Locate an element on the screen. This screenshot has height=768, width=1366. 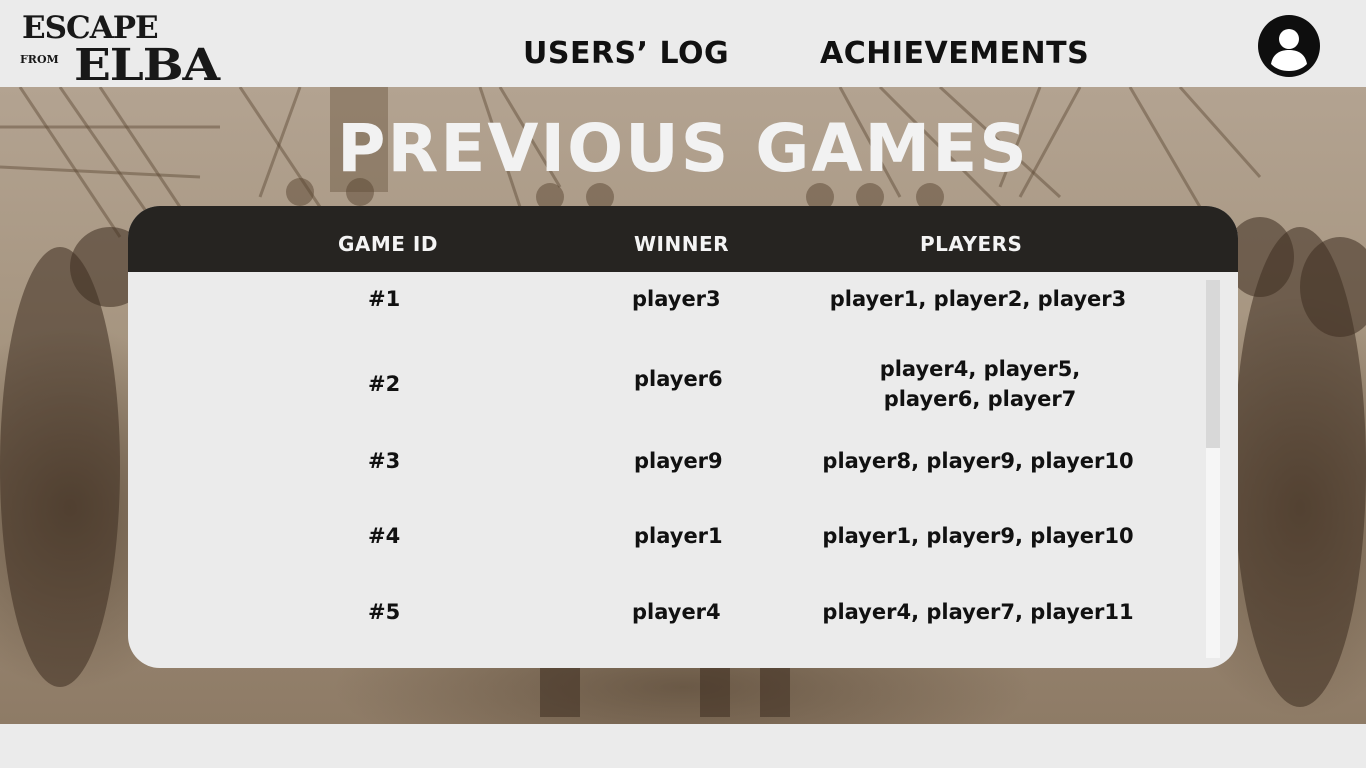
cell-players: player4, player7, player11 is located at coordinates (978, 612).